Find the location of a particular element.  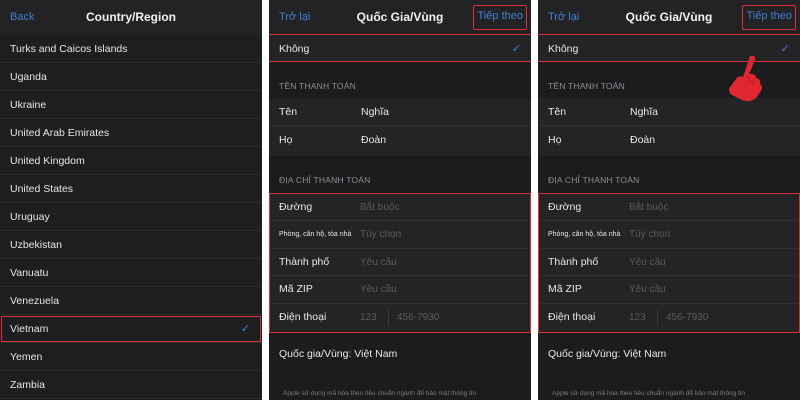

payment-none-option: Không ✓ is located at coordinates (400, 48).